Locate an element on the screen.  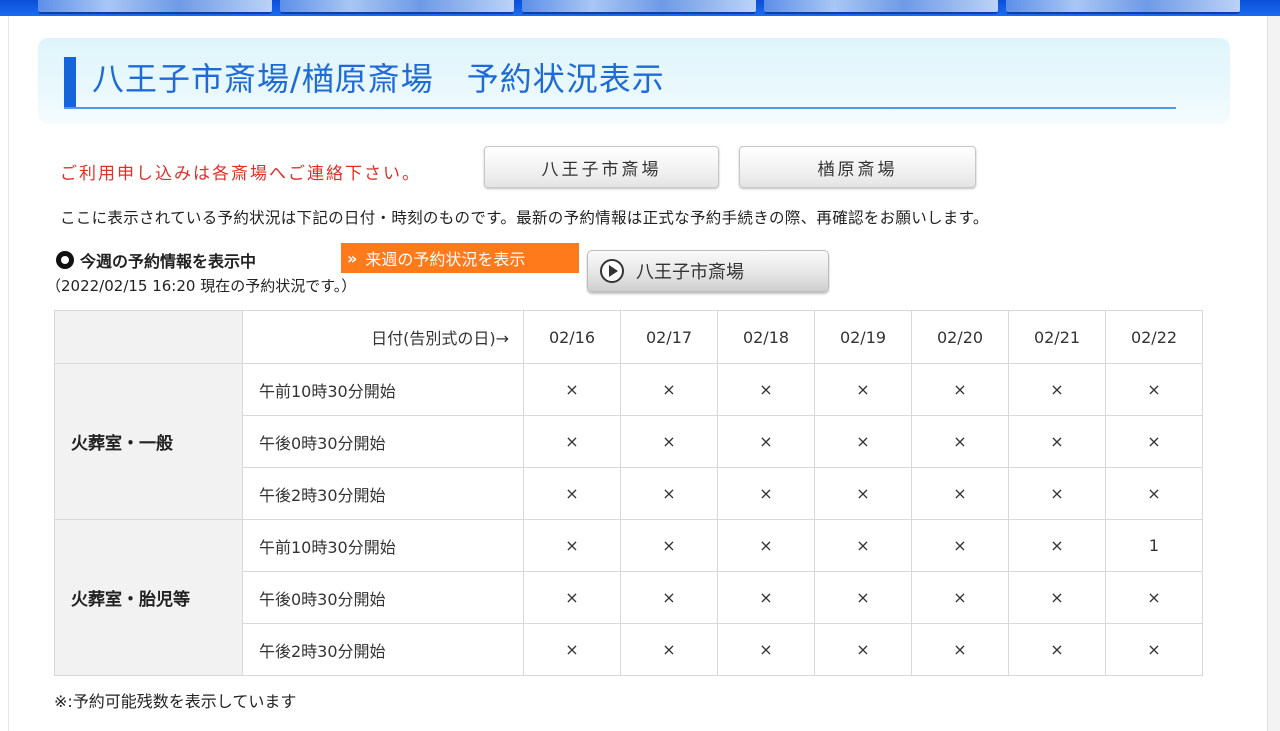
next-week-link: » 来週の予約状況を表示 is located at coordinates (460, 258).